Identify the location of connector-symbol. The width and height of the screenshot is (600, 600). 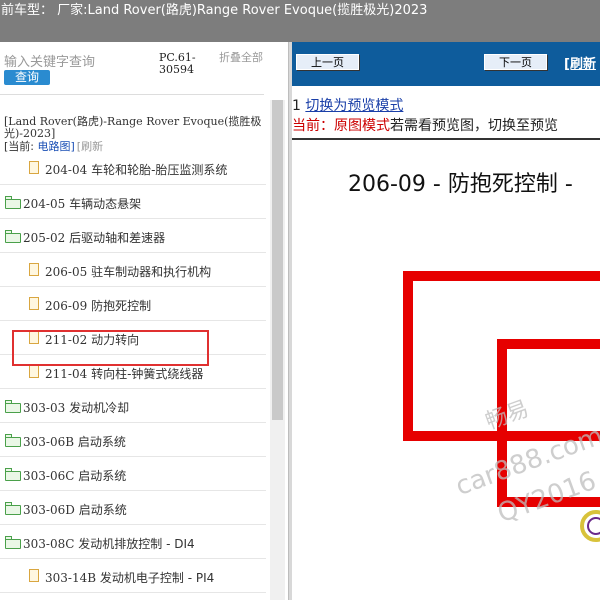
(590, 526).